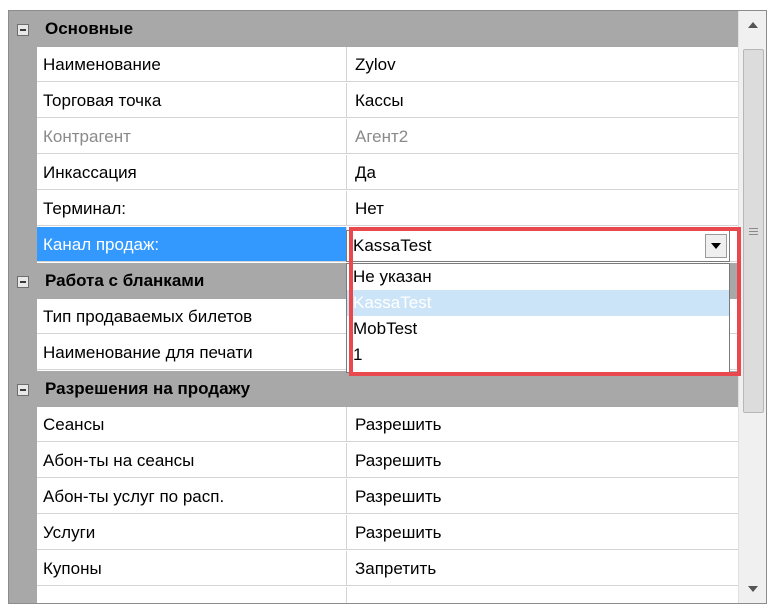  What do you see at coordinates (192, 244) in the screenshot?
I see `property-label-selected: Канал продаж:` at bounding box center [192, 244].